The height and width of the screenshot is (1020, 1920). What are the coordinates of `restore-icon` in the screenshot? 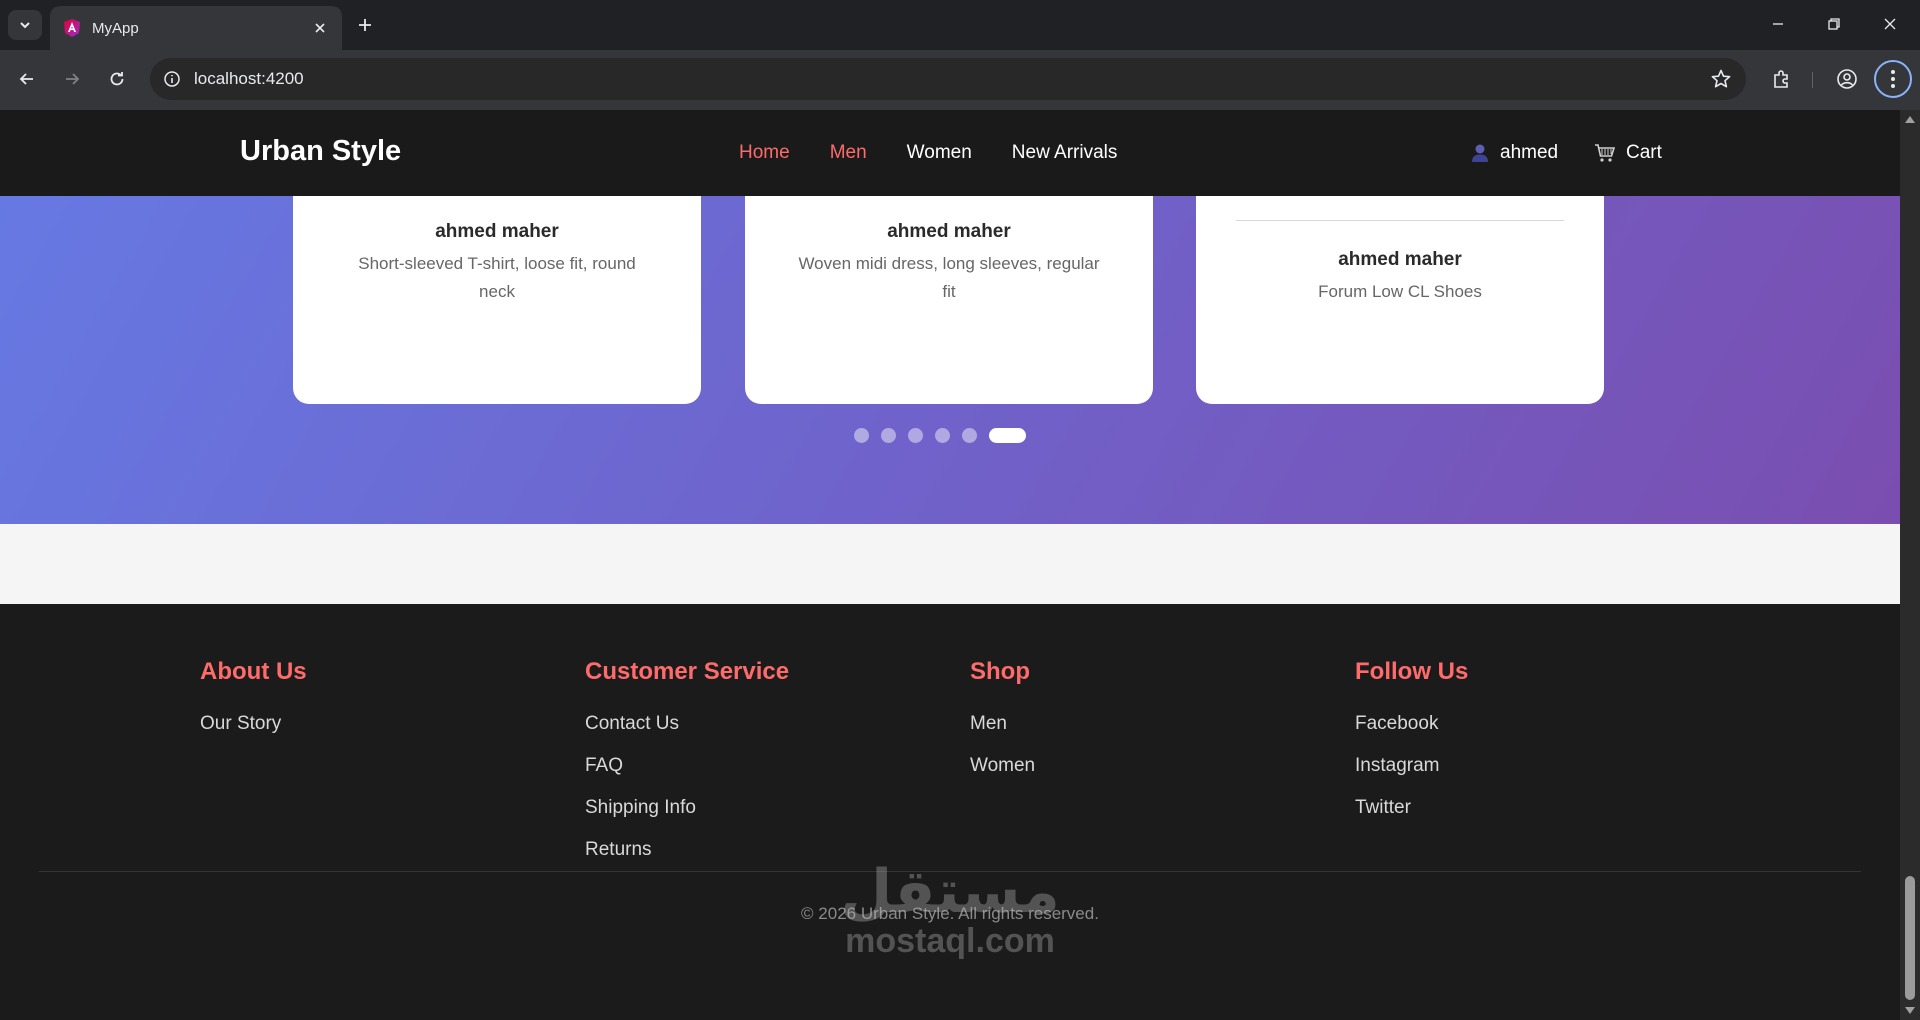 It's located at (1834, 24).